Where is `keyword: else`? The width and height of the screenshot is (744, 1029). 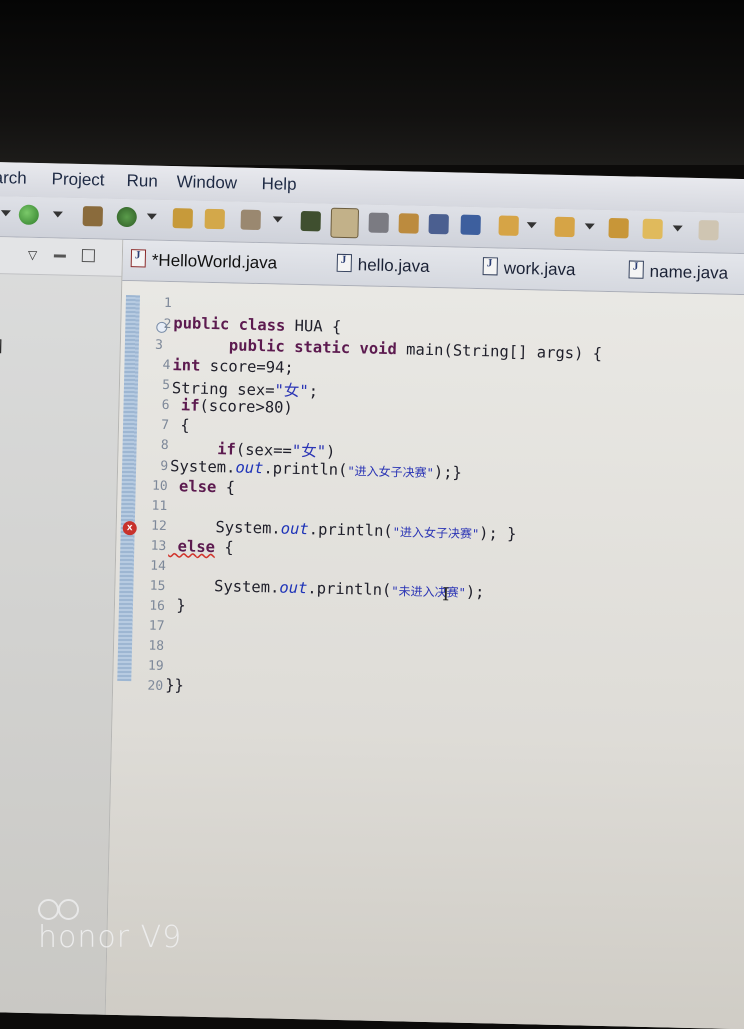
keyword: else is located at coordinates (193, 487).